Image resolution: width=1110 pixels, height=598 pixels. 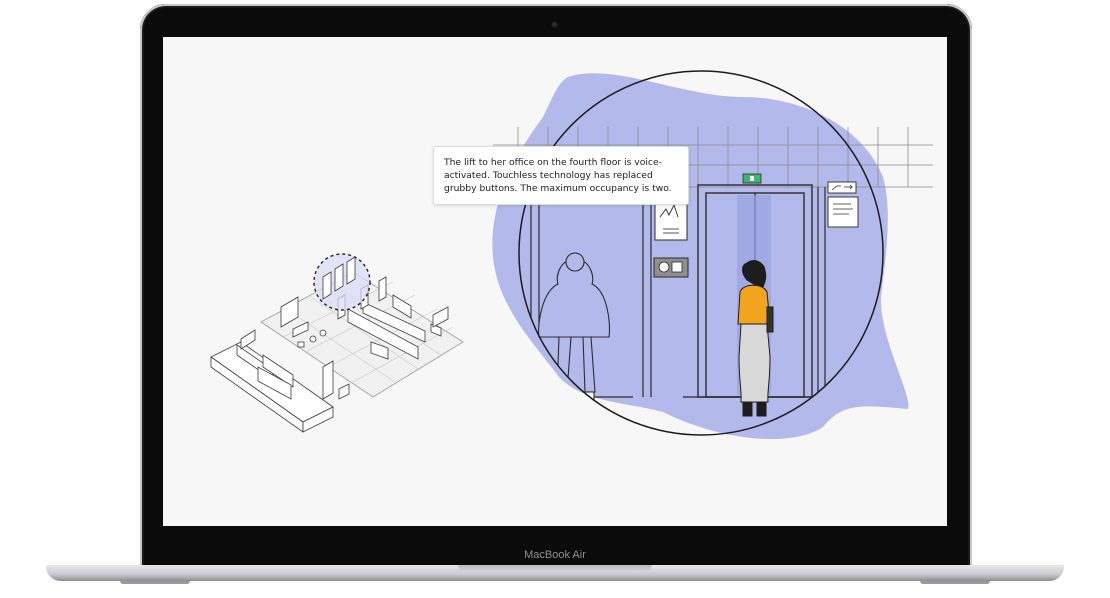 What do you see at coordinates (671, 220) in the screenshot?
I see `notice-board-icon` at bounding box center [671, 220].